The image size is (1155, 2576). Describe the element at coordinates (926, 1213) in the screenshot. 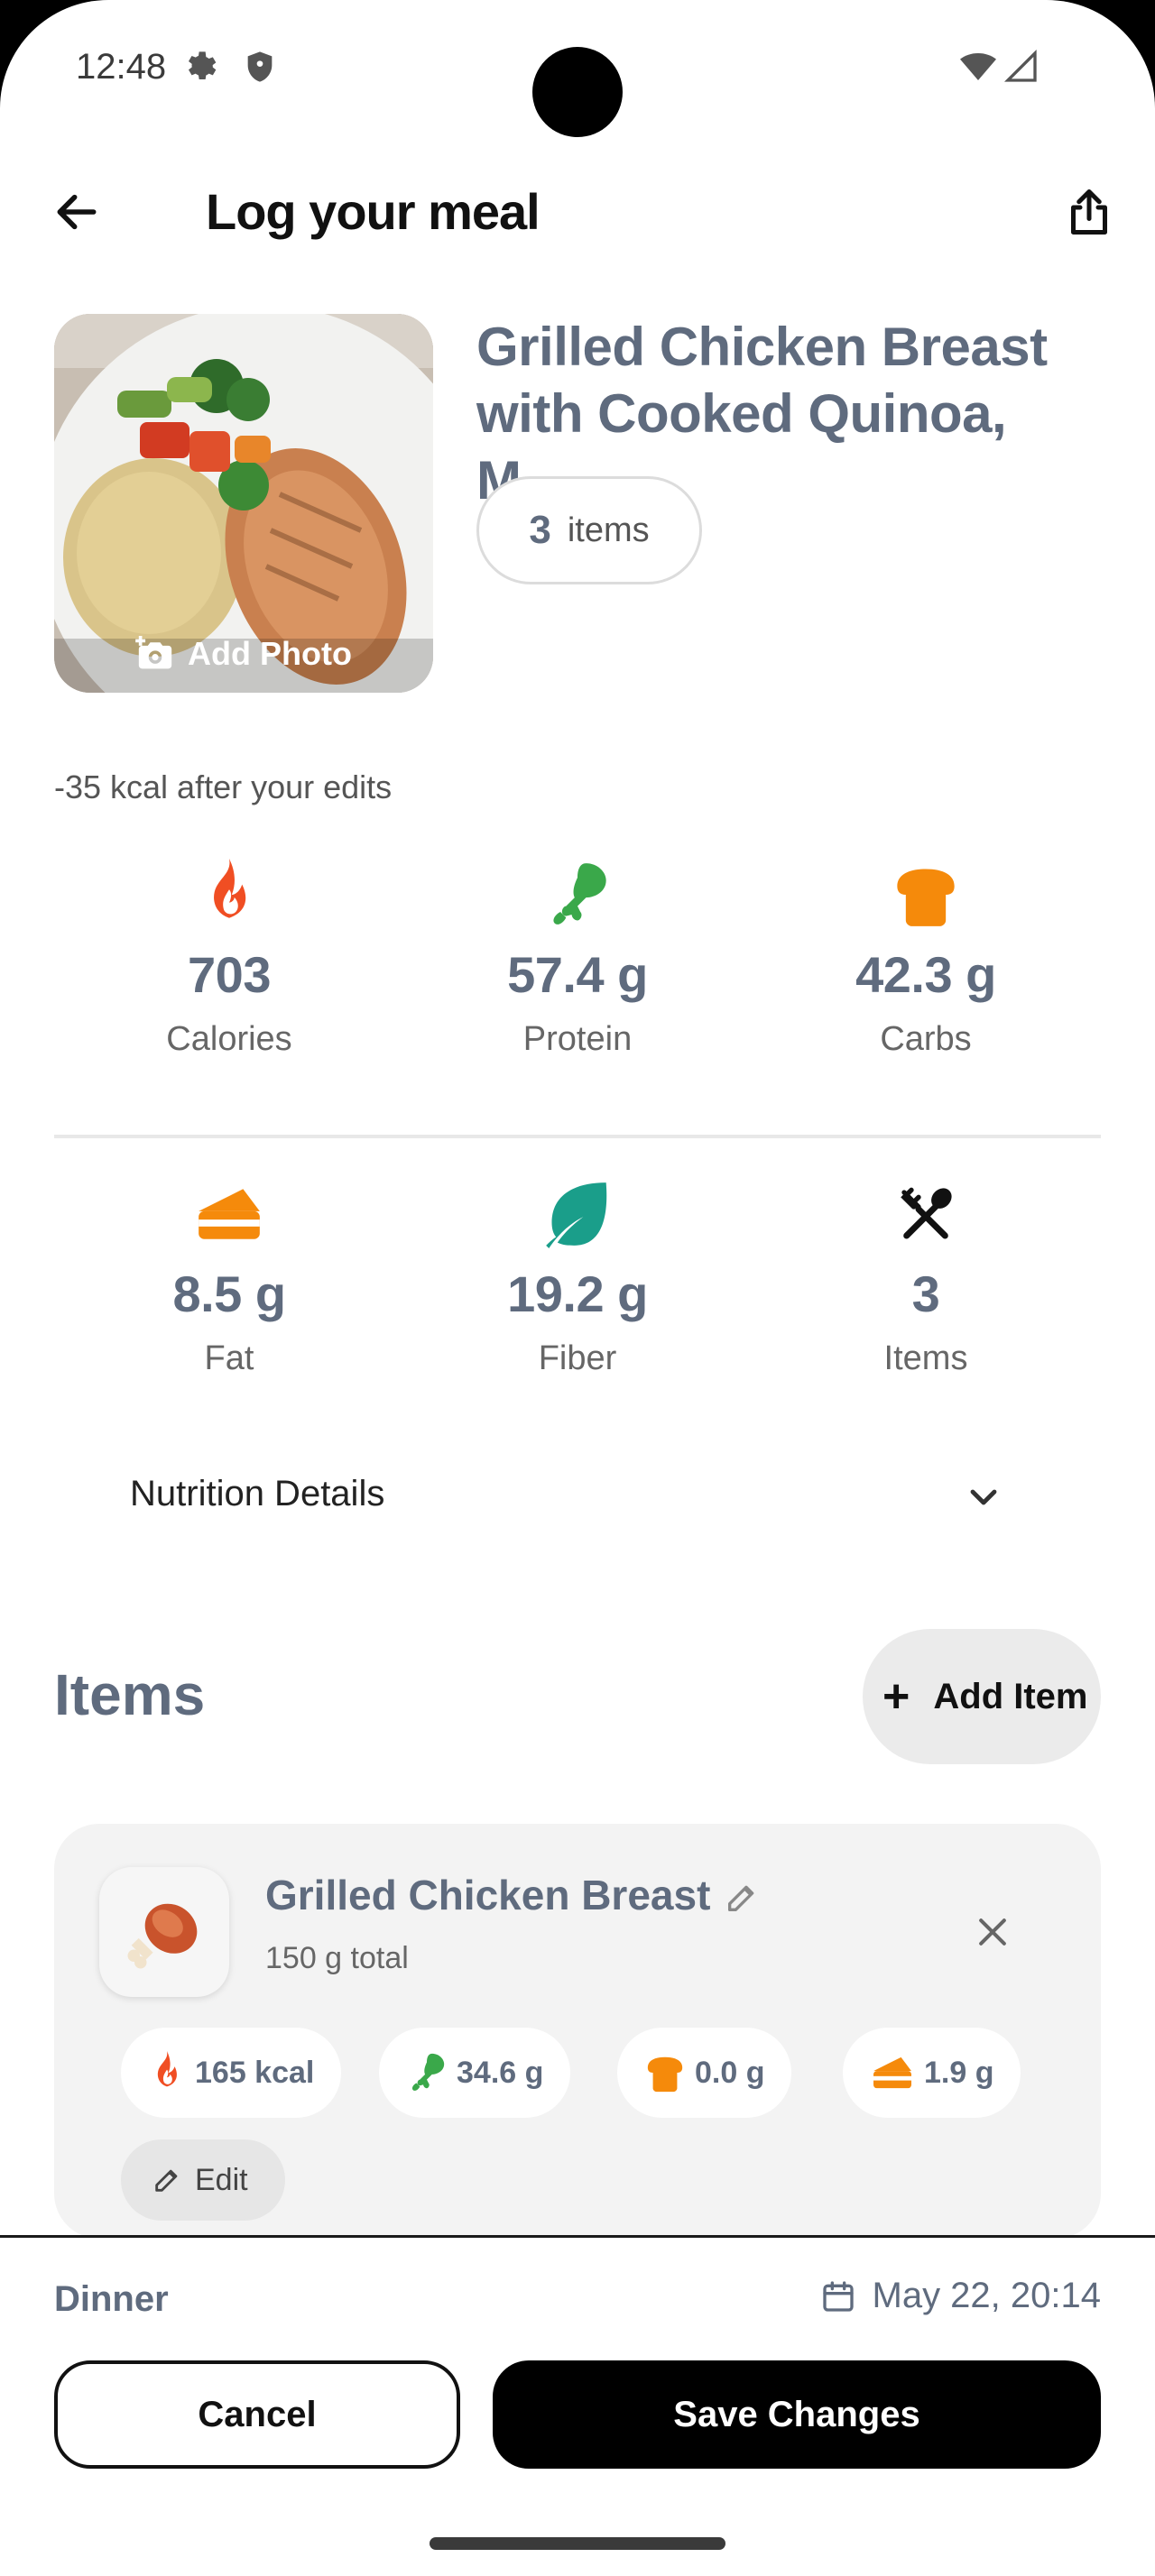

I see `utensils-icon` at that location.